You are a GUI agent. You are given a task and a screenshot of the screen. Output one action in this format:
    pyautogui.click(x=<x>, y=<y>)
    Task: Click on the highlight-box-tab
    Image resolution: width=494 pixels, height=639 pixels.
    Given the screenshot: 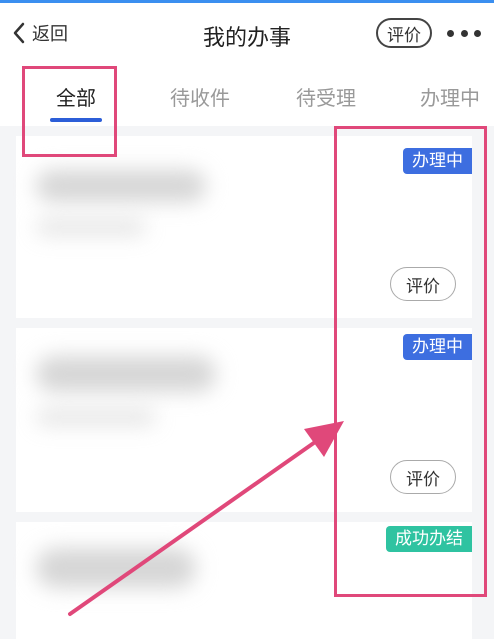 What is the action you would take?
    pyautogui.click(x=69, y=111)
    